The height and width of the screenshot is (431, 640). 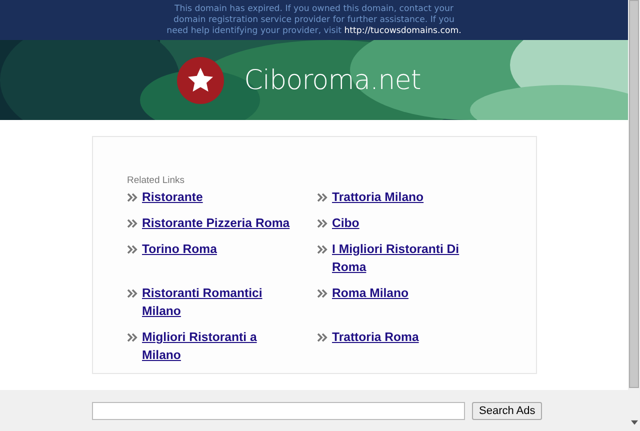 I want to click on related-link: Trattoria Roma, so click(x=375, y=337).